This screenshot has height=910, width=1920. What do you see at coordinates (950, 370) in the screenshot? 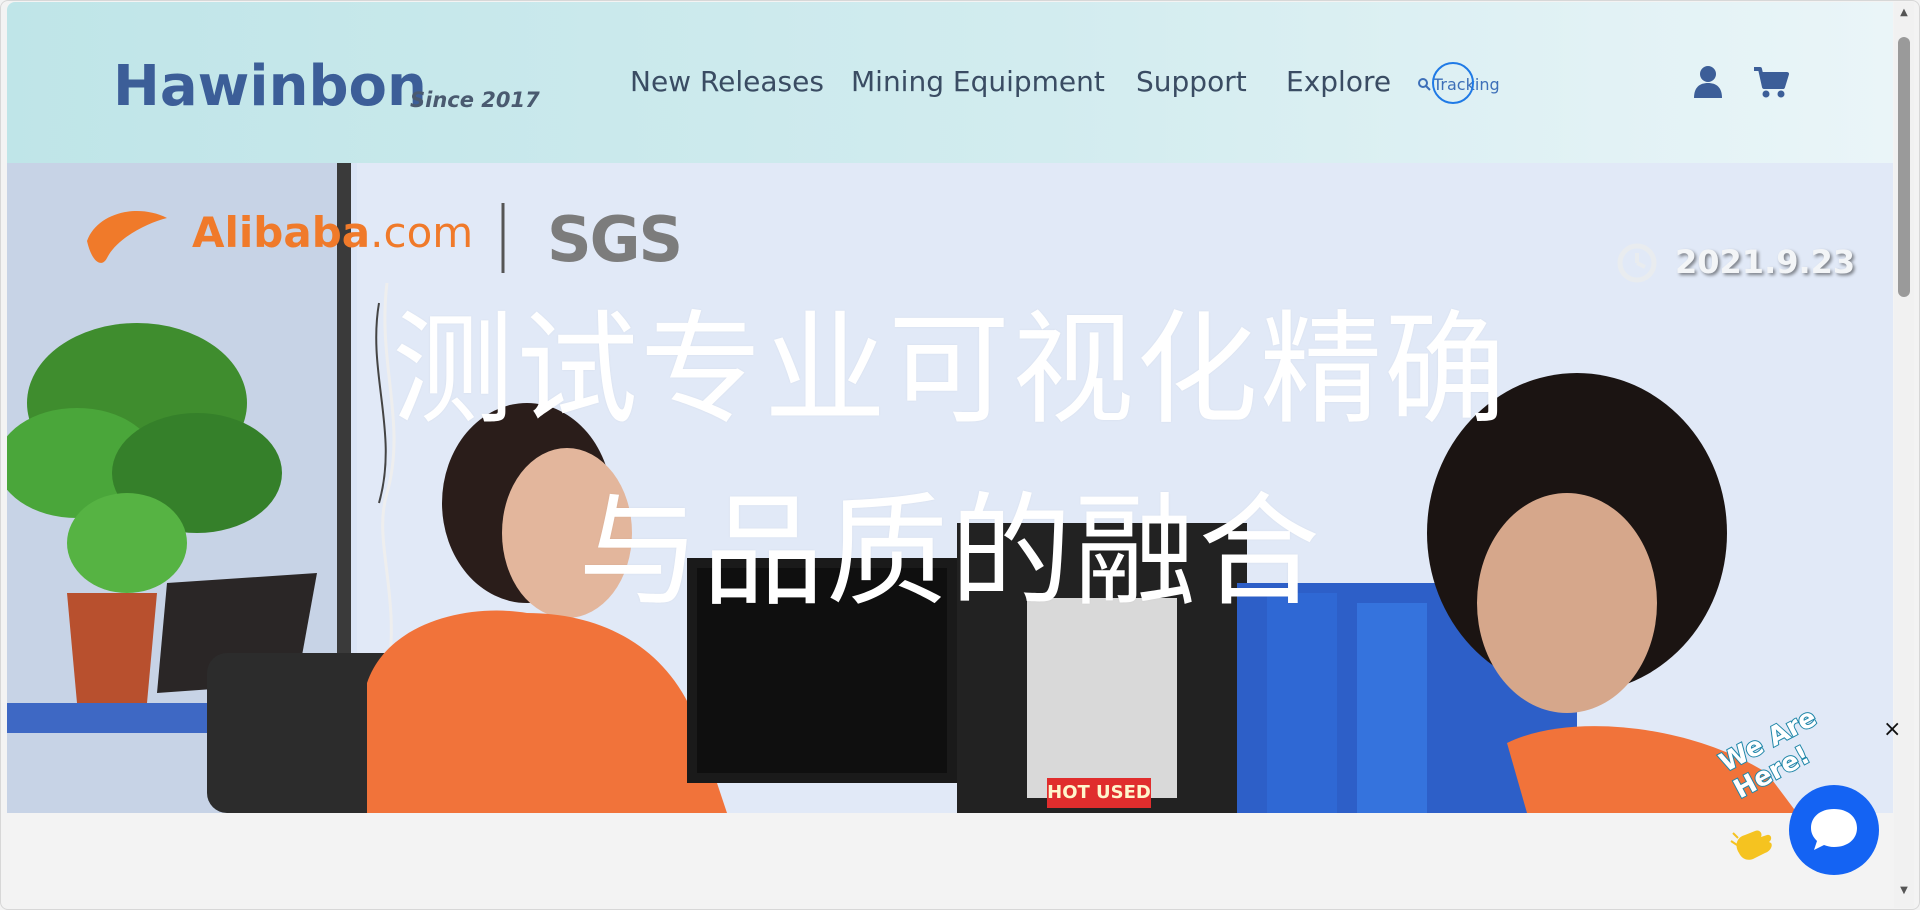
I see `hero-title-line-1: 测试专业可视化精确` at bounding box center [950, 370].